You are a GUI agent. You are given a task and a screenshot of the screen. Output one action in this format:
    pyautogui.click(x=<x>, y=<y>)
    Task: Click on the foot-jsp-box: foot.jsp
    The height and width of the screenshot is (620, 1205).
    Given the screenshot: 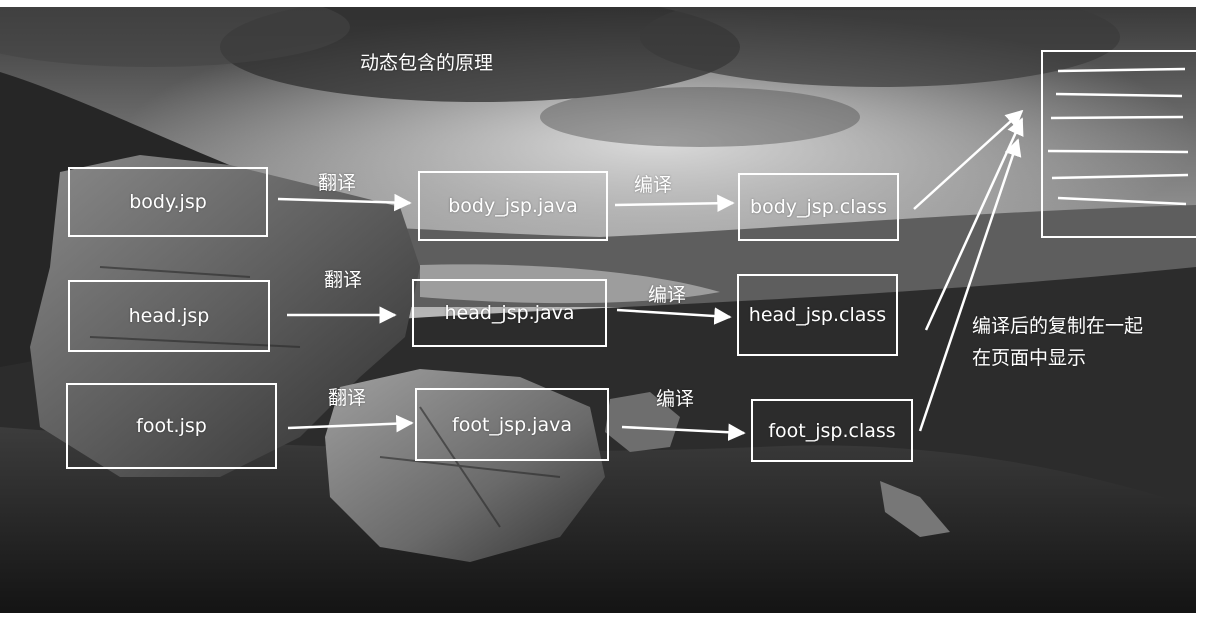 What is the action you would take?
    pyautogui.click(x=171, y=426)
    